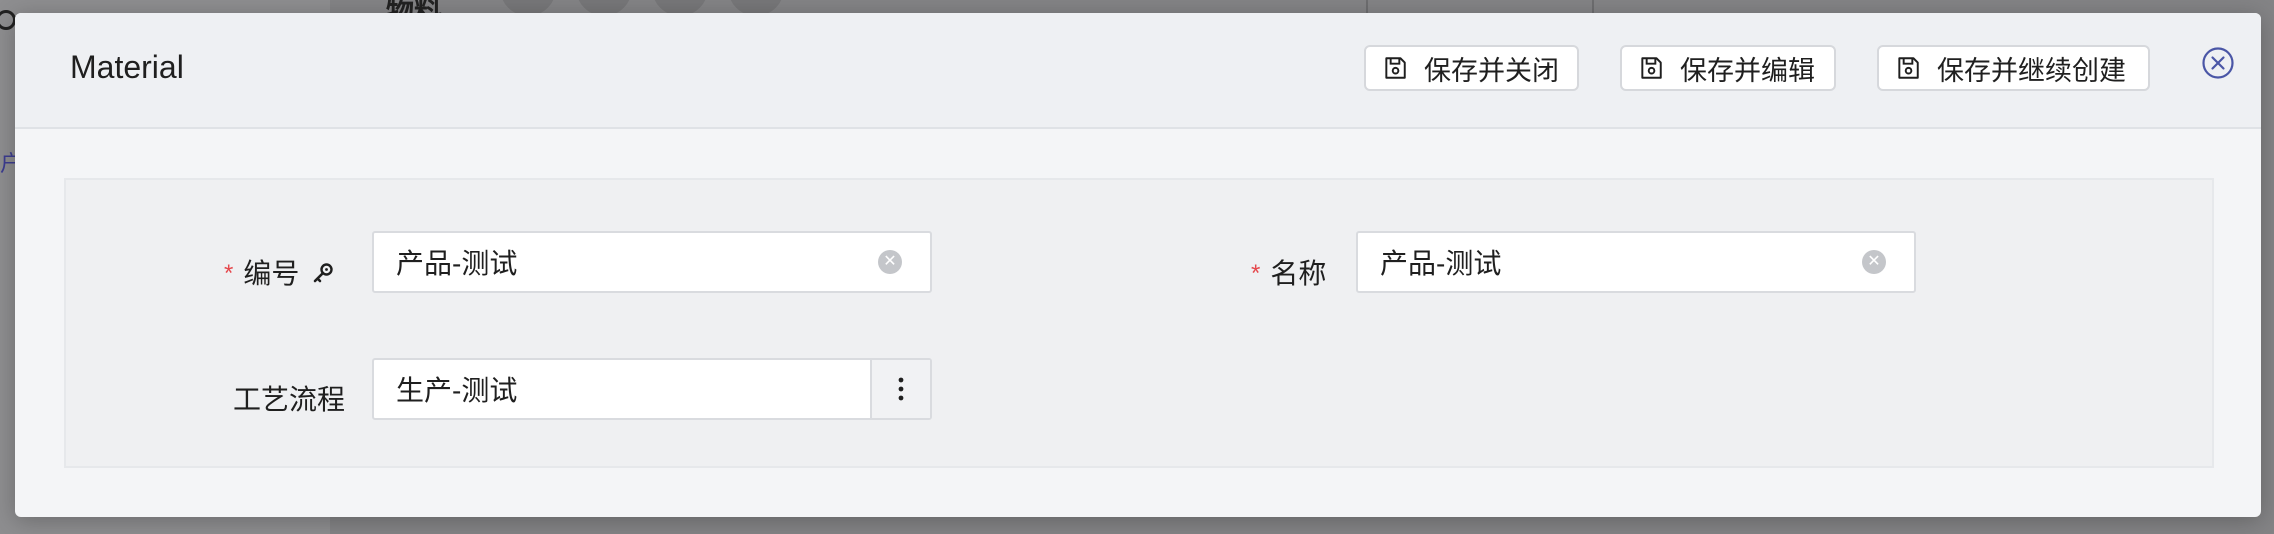  I want to click on name-input: 产品-测试 ✕, so click(1636, 262).